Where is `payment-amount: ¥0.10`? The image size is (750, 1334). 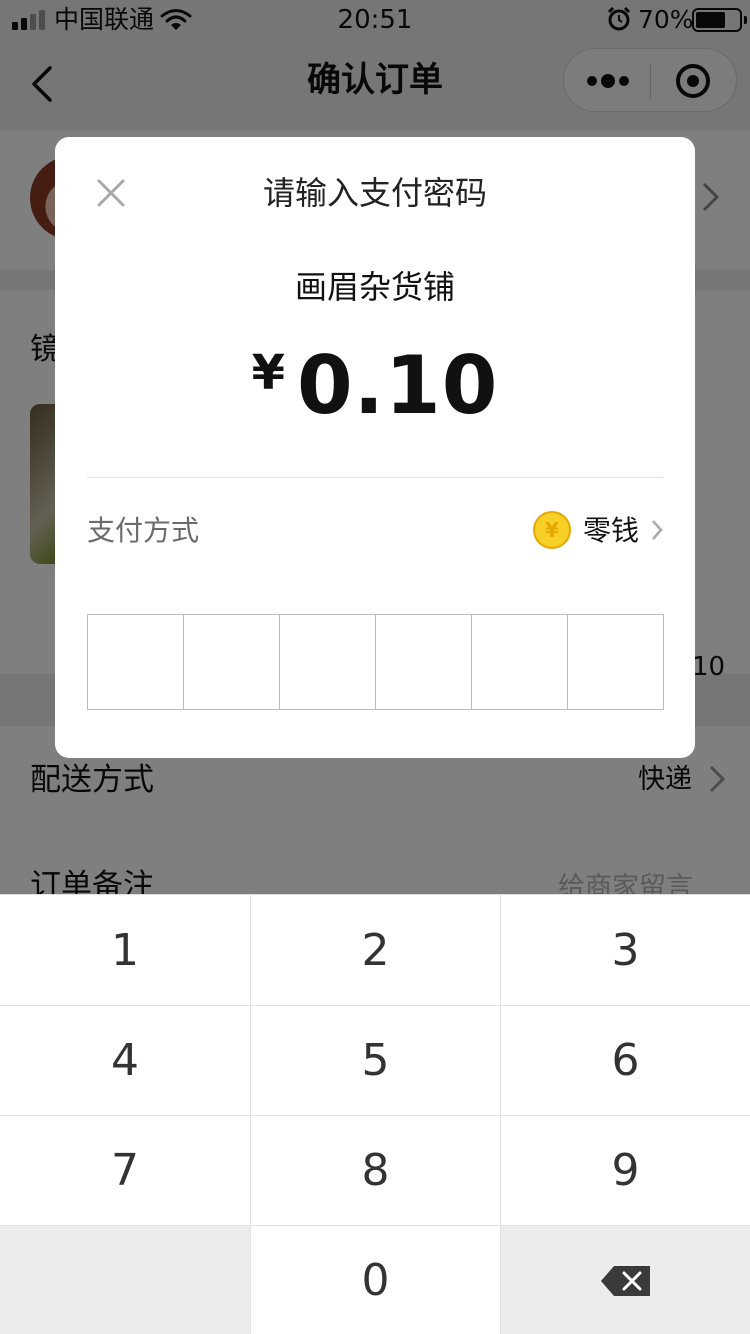
payment-amount: ¥0.10 is located at coordinates (375, 386).